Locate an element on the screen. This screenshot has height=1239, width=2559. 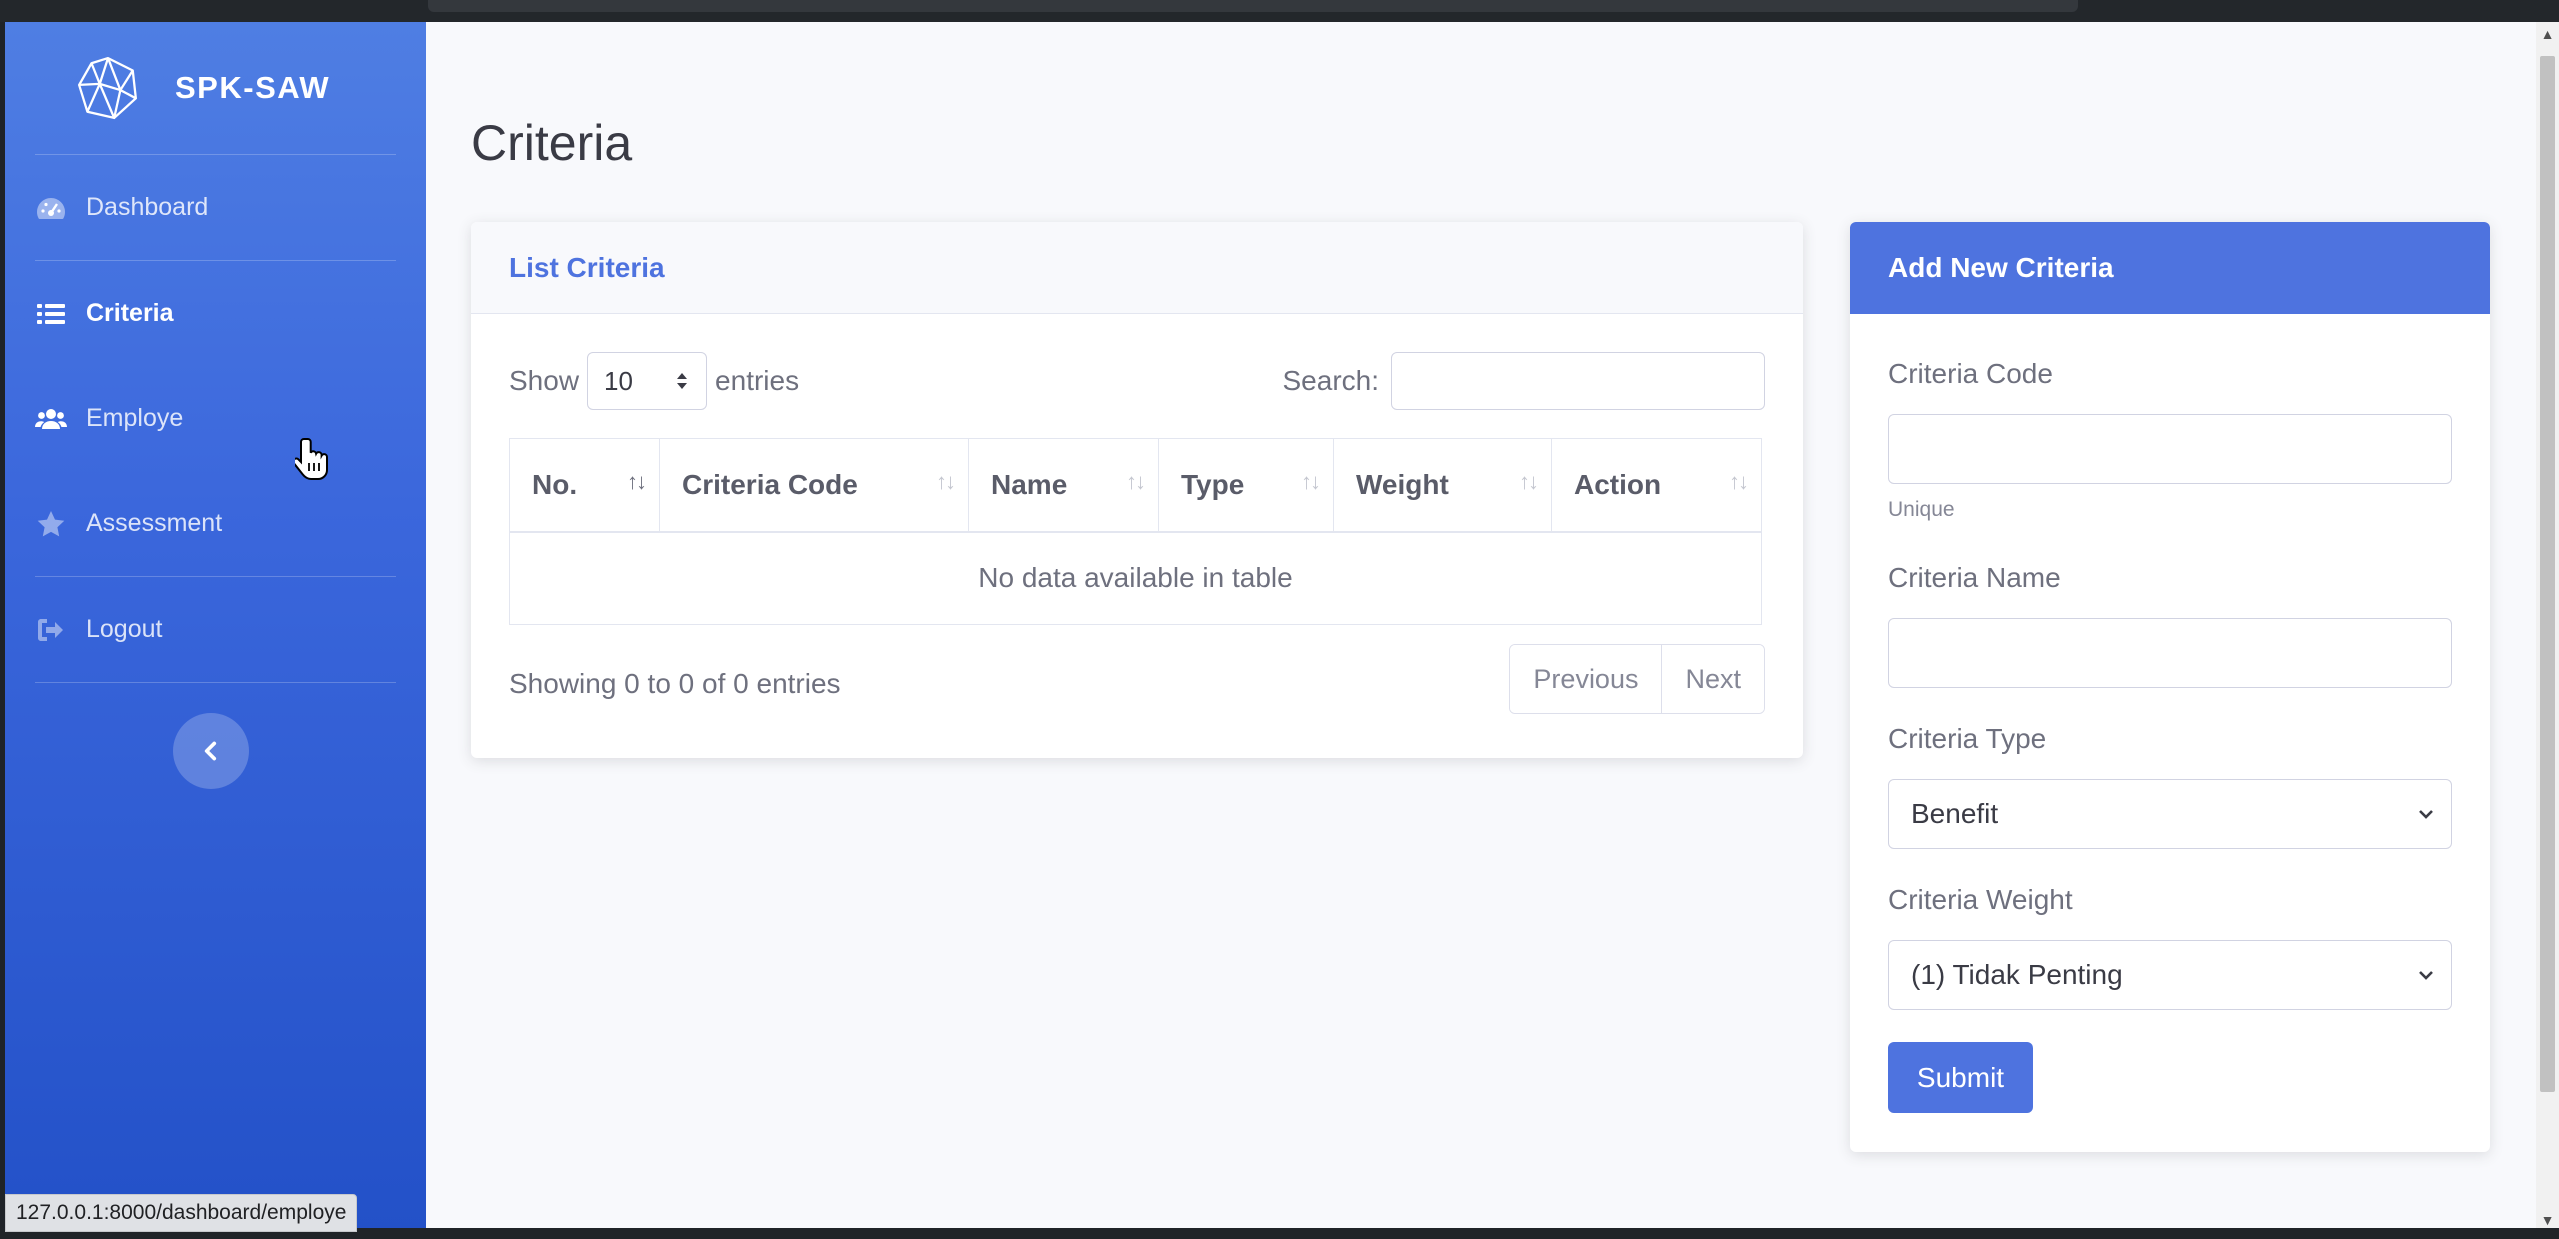
criteria-weight-label: Criteria Weight is located at coordinates (1980, 899).